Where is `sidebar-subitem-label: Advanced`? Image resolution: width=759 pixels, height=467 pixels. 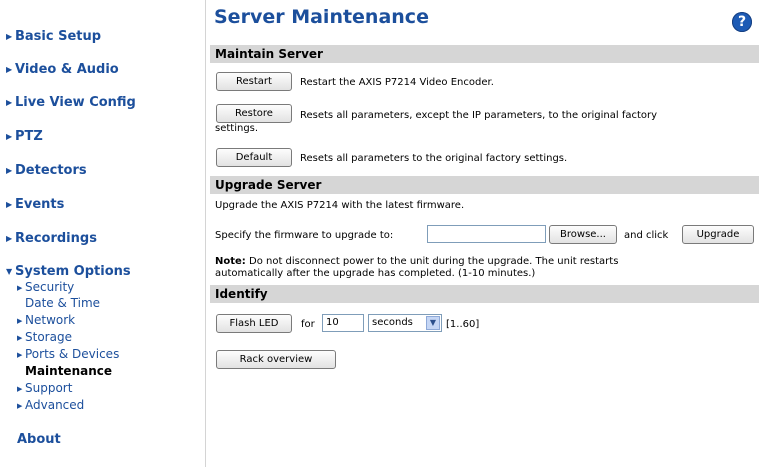 sidebar-subitem-label: Advanced is located at coordinates (55, 405).